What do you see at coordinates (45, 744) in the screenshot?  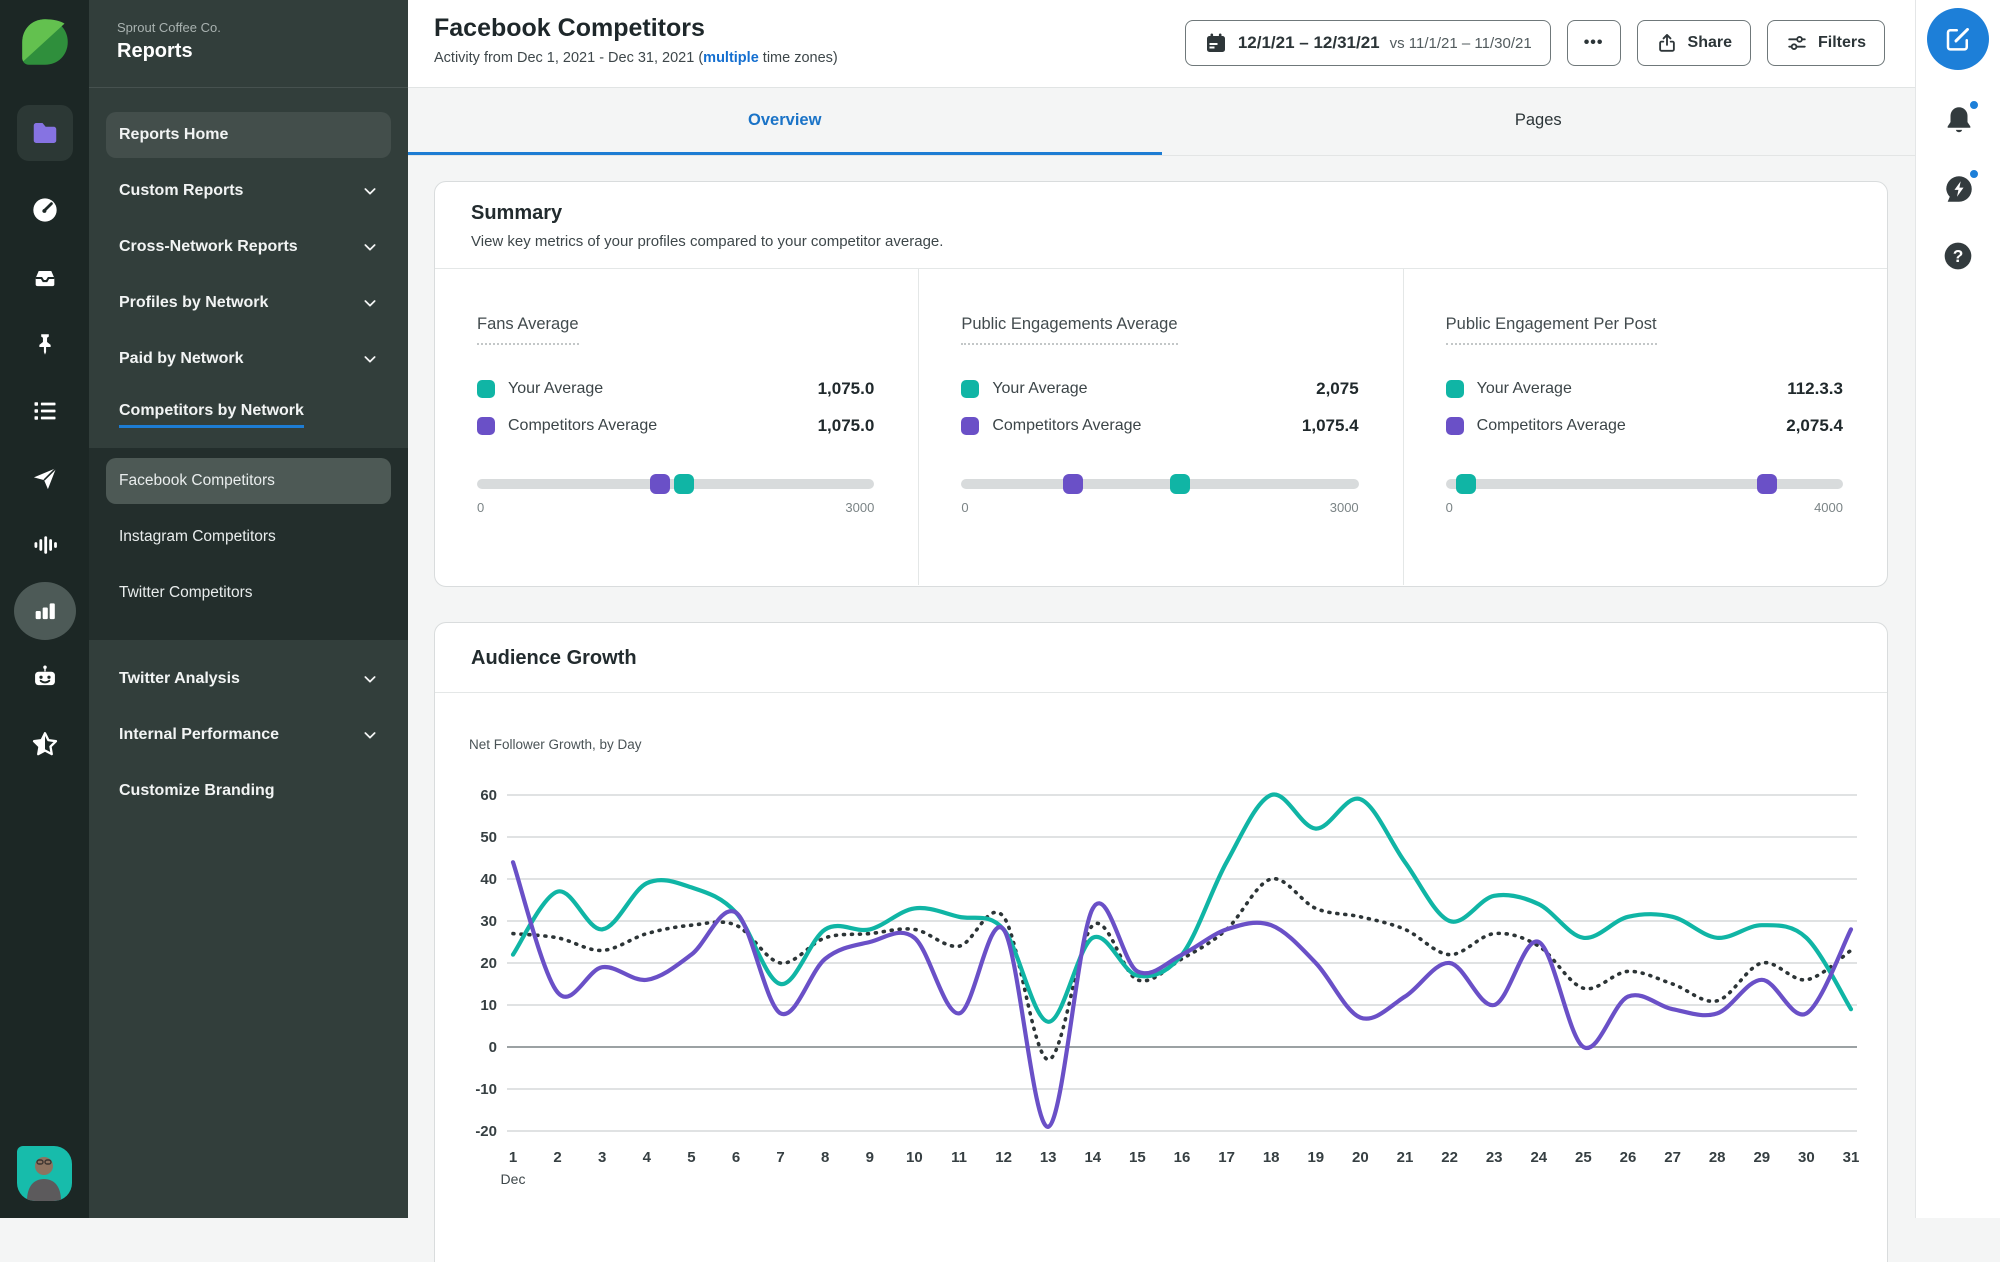 I see `reviews-star-icon` at bounding box center [45, 744].